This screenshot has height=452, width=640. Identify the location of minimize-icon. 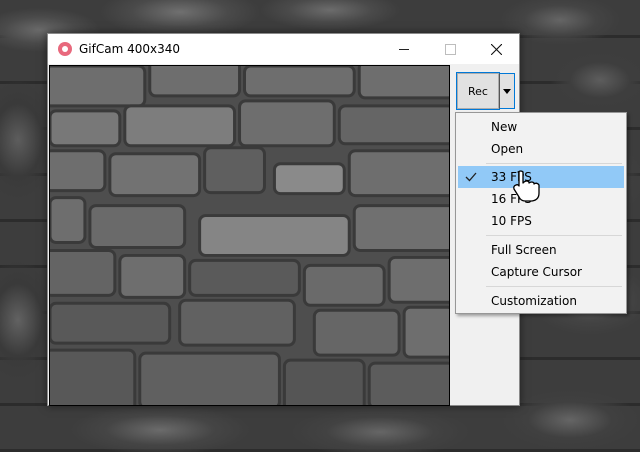
(404, 49).